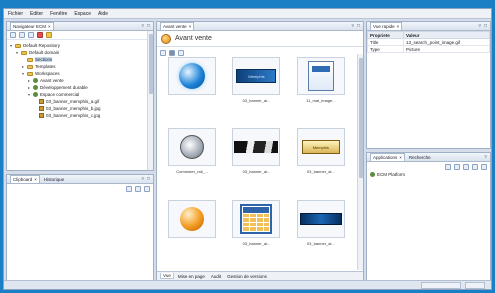 The width and height of the screenshot is (495, 293). What do you see at coordinates (216, 276) in the screenshot?
I see `tab-audit: Audit` at bounding box center [216, 276].